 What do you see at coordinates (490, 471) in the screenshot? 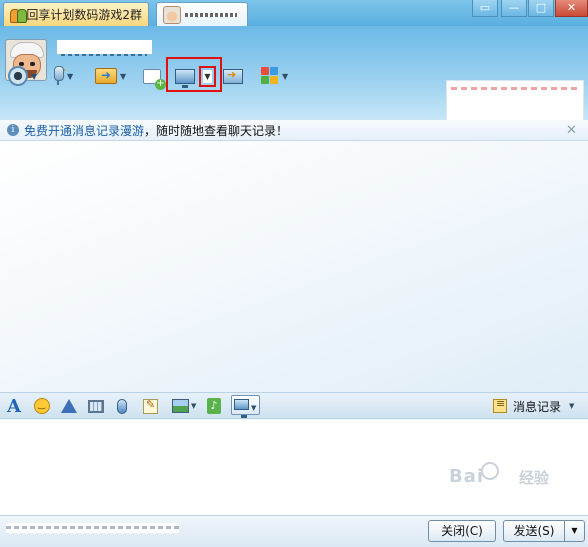
I see `baidu-paw-logo` at bounding box center [490, 471].